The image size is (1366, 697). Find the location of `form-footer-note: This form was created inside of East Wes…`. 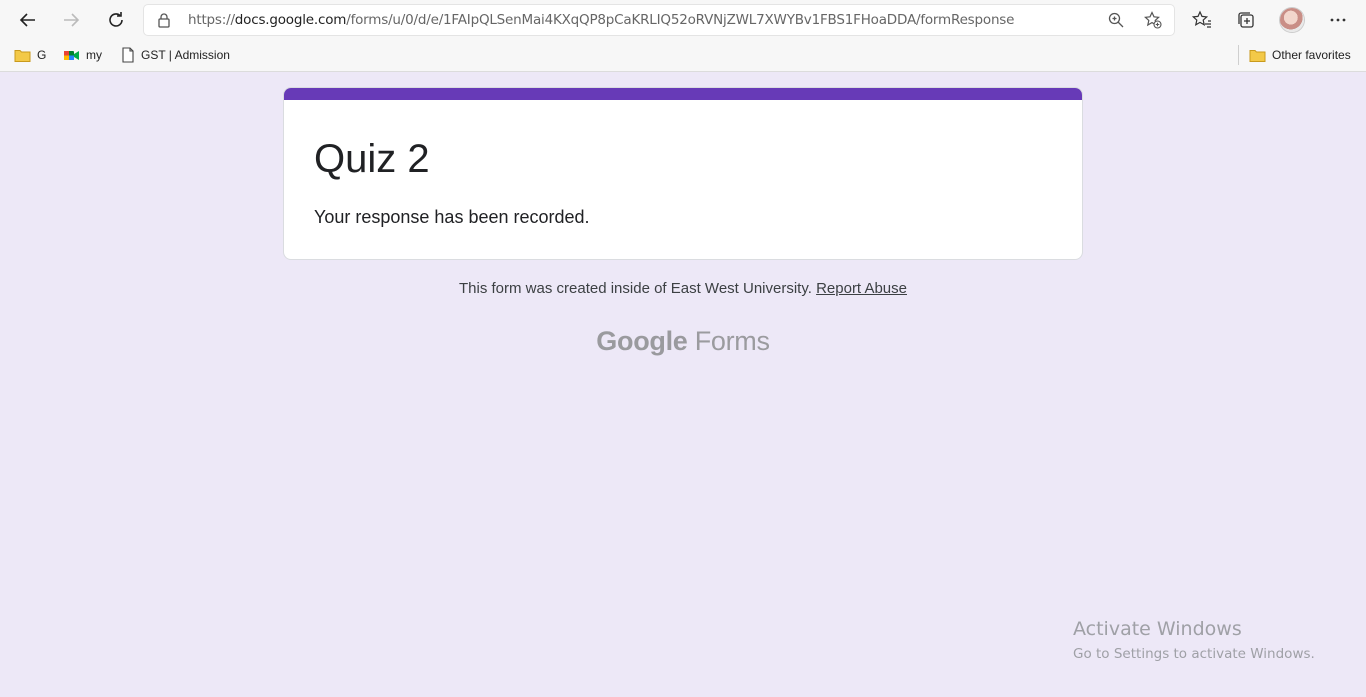

form-footer-note: This form was created inside of East Wes… is located at coordinates (683, 289).